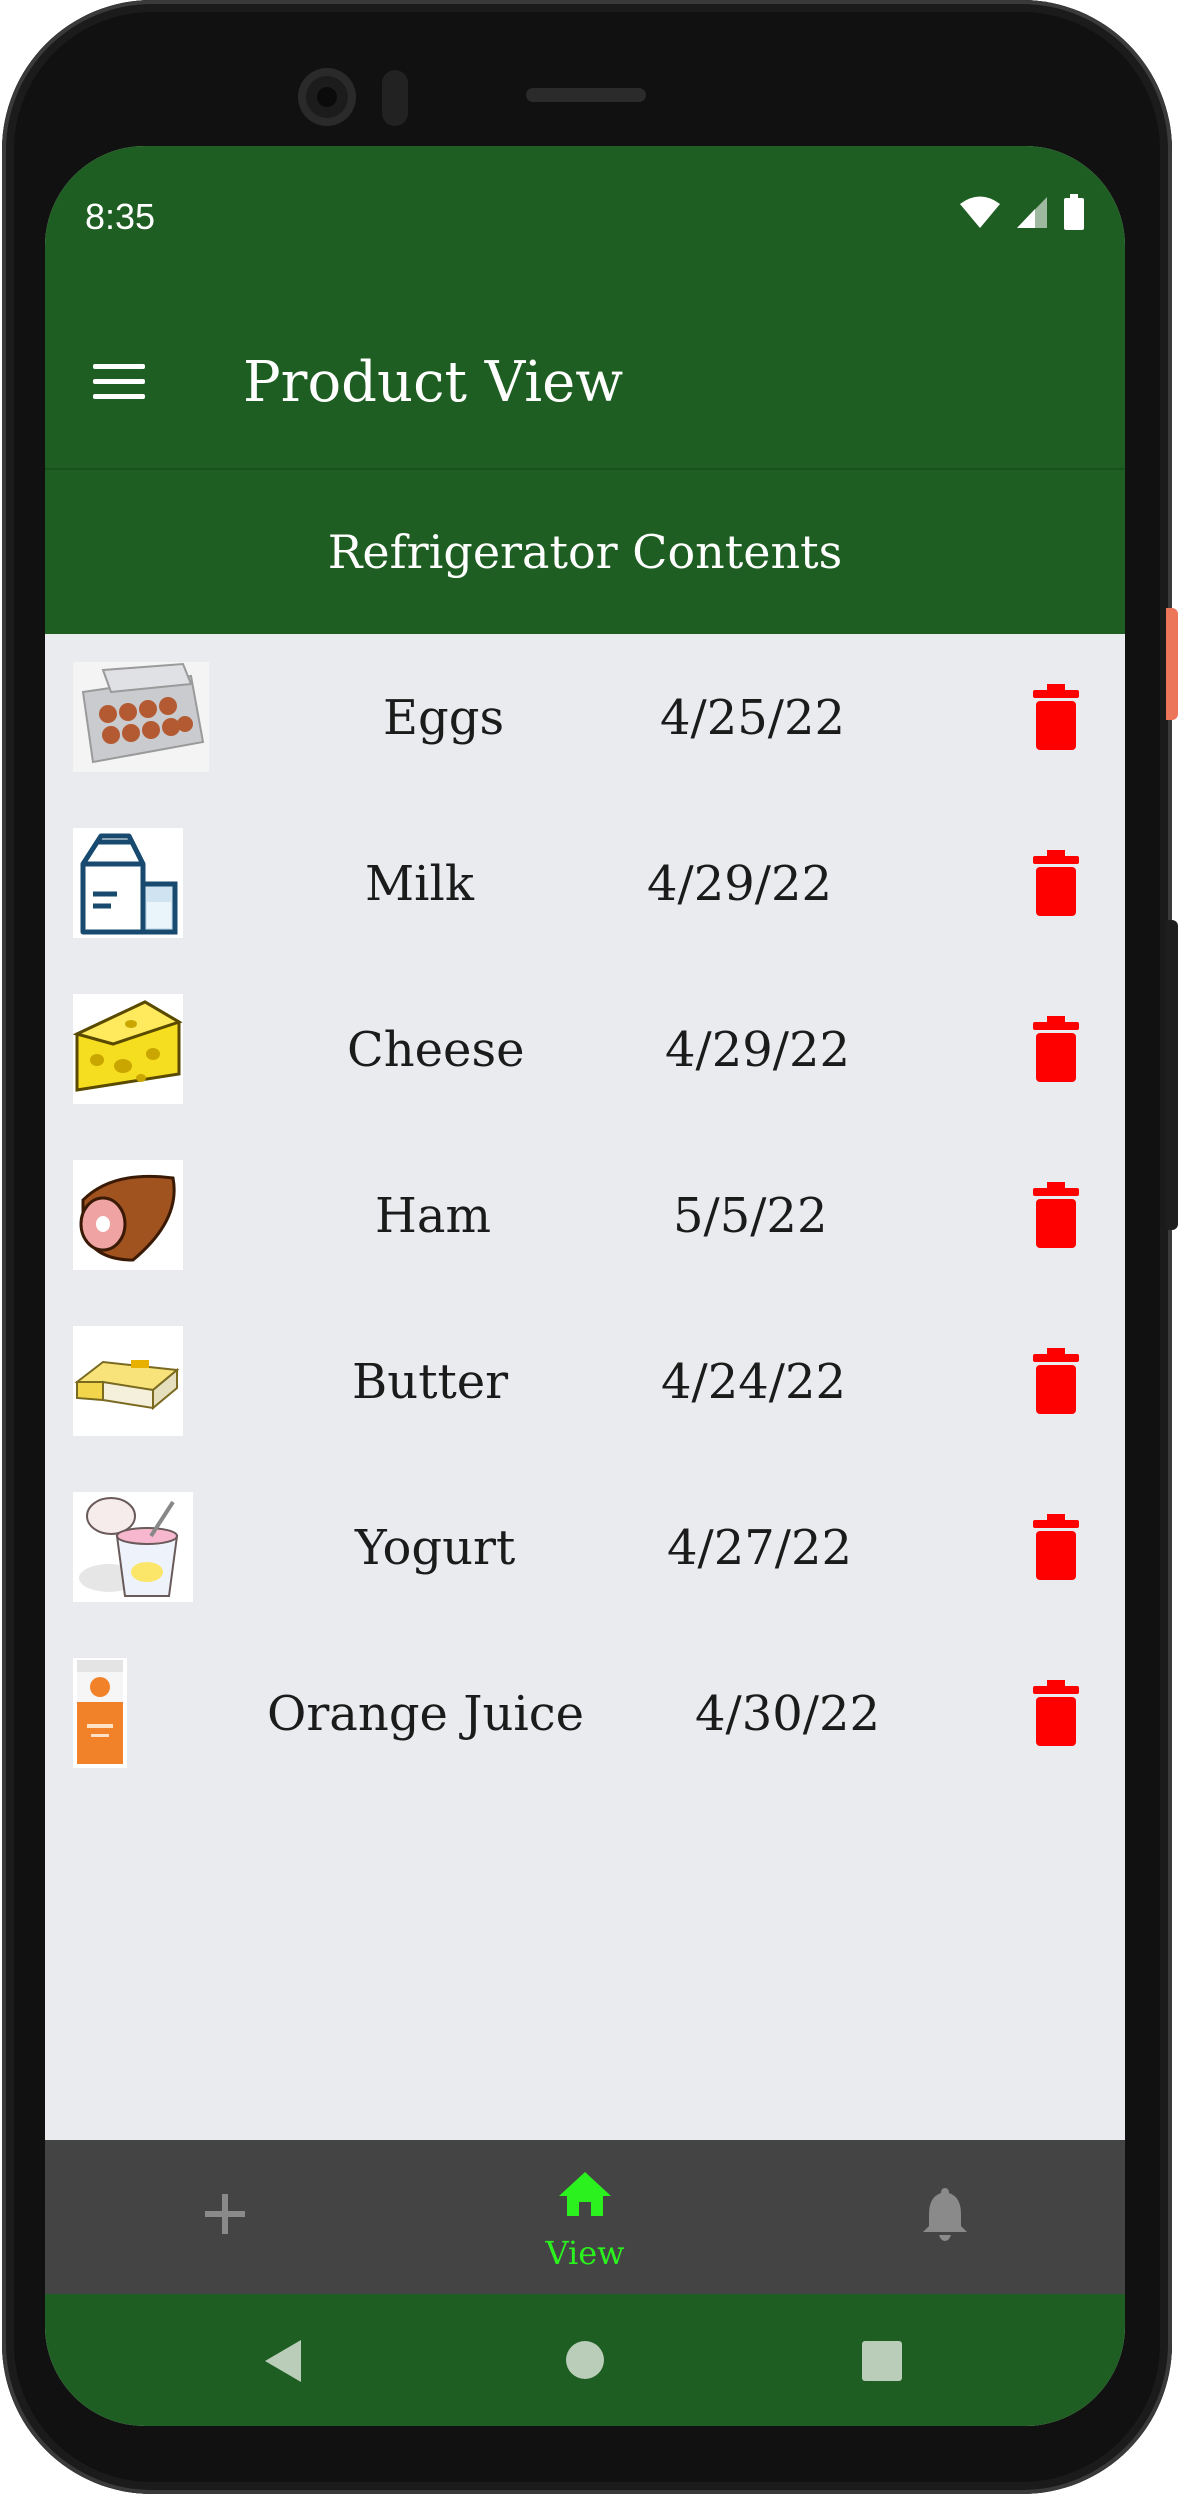  I want to click on home-icon, so click(585, 2194).